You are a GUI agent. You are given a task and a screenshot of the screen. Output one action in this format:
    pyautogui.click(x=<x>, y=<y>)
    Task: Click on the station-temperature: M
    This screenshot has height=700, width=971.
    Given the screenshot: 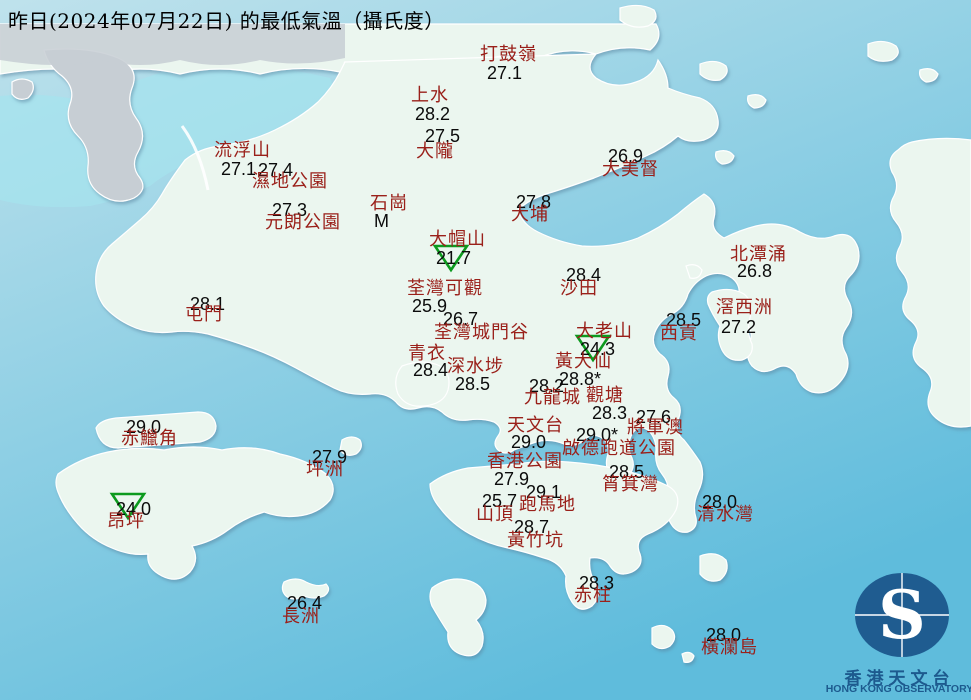 What is the action you would take?
    pyautogui.click(x=381, y=221)
    